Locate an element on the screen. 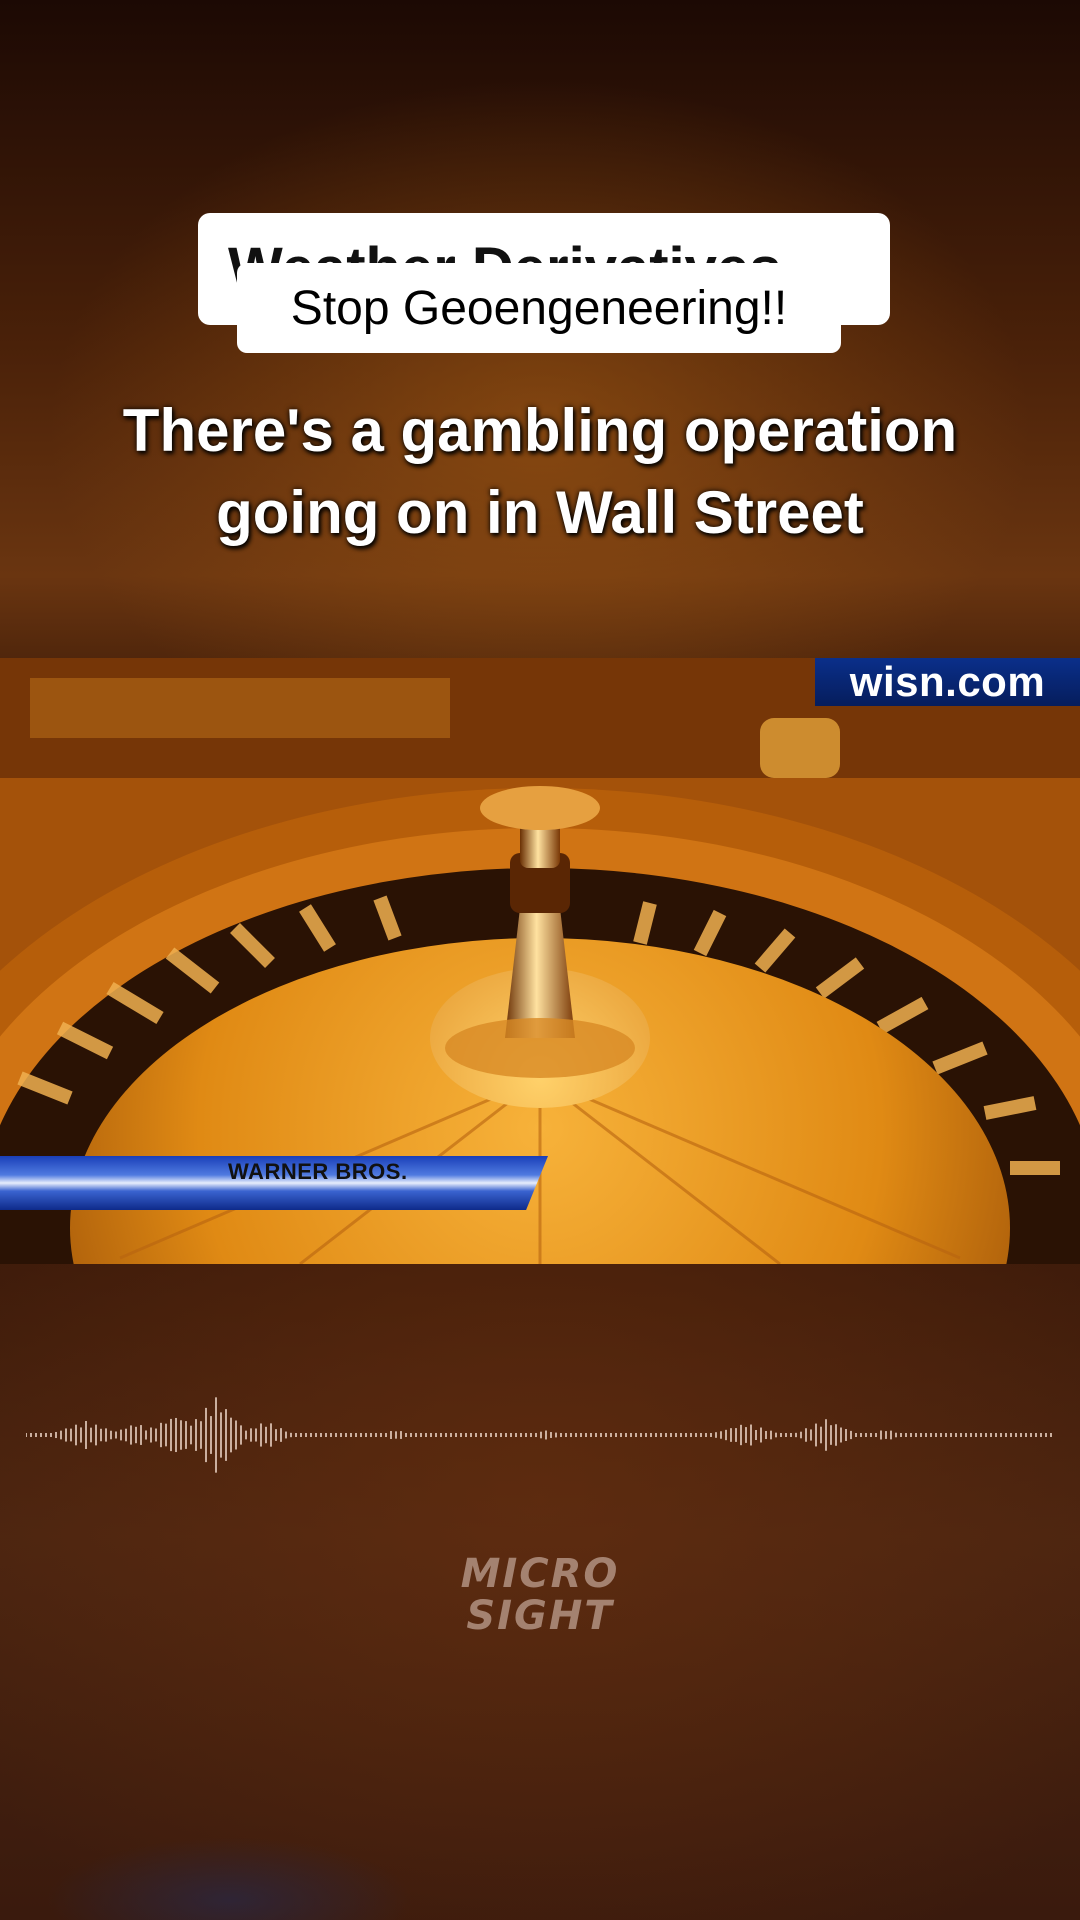  lower-third-banner: WARNER BROS. is located at coordinates (274, 1183).